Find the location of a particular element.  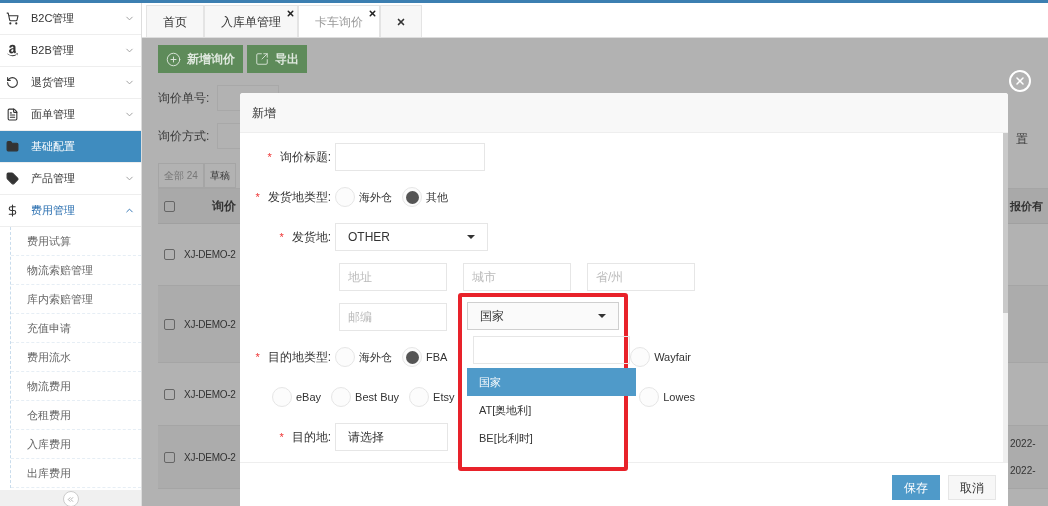

field-label: 发货地类型: is located at coordinates (299, 197).